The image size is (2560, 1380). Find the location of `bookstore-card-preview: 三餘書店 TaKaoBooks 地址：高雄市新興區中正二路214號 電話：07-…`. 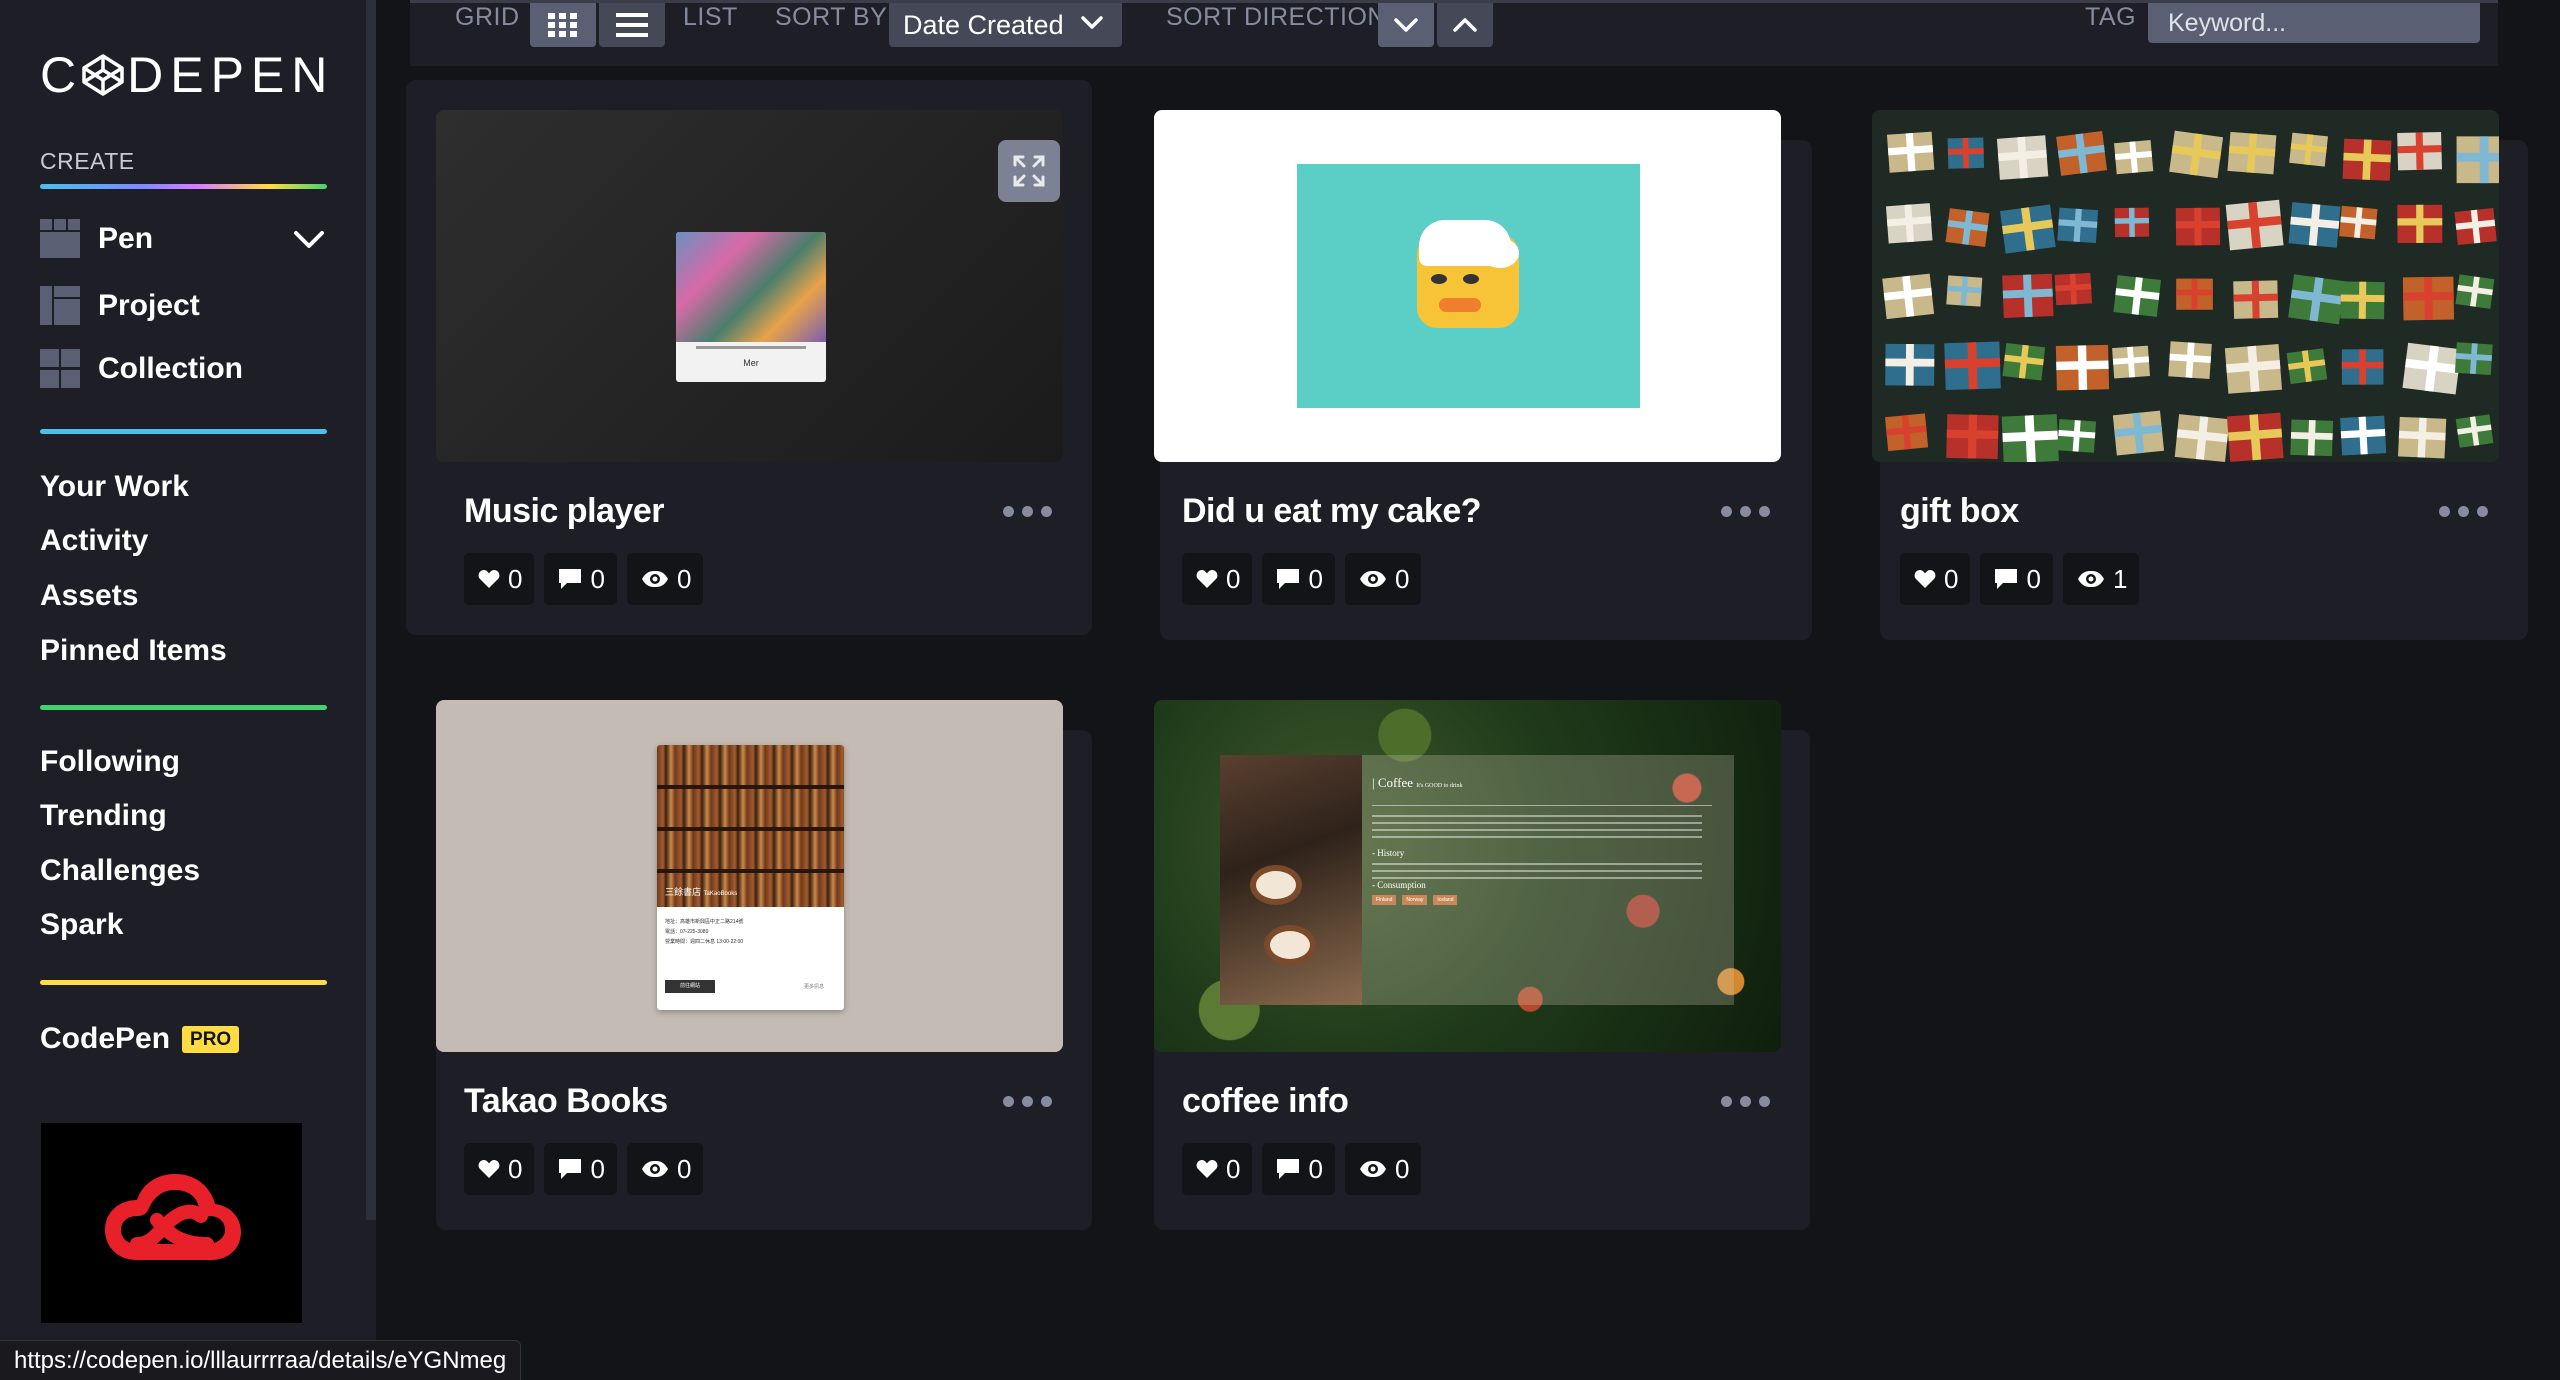

bookstore-card-preview: 三餘書店 TaKaoBooks 地址：高雄市新興區中正二路214號 電話：07-… is located at coordinates (750, 877).